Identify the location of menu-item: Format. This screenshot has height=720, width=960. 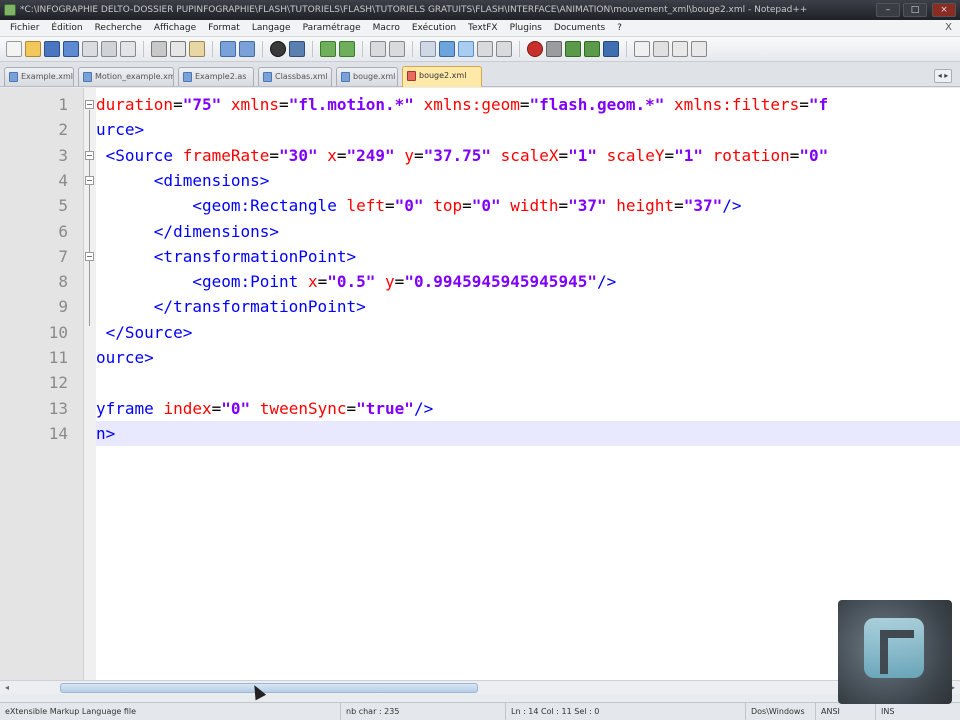
(224, 28).